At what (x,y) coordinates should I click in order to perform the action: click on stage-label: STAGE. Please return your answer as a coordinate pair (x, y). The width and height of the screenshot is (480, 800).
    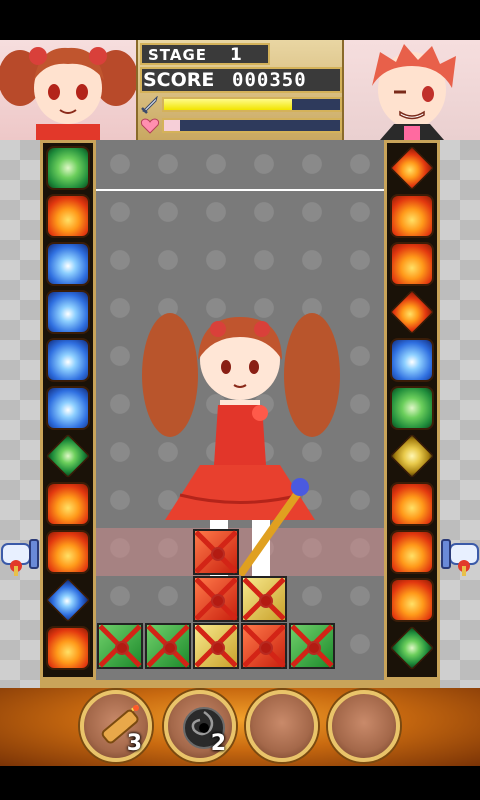
    Looking at the image, I should click on (178, 55).